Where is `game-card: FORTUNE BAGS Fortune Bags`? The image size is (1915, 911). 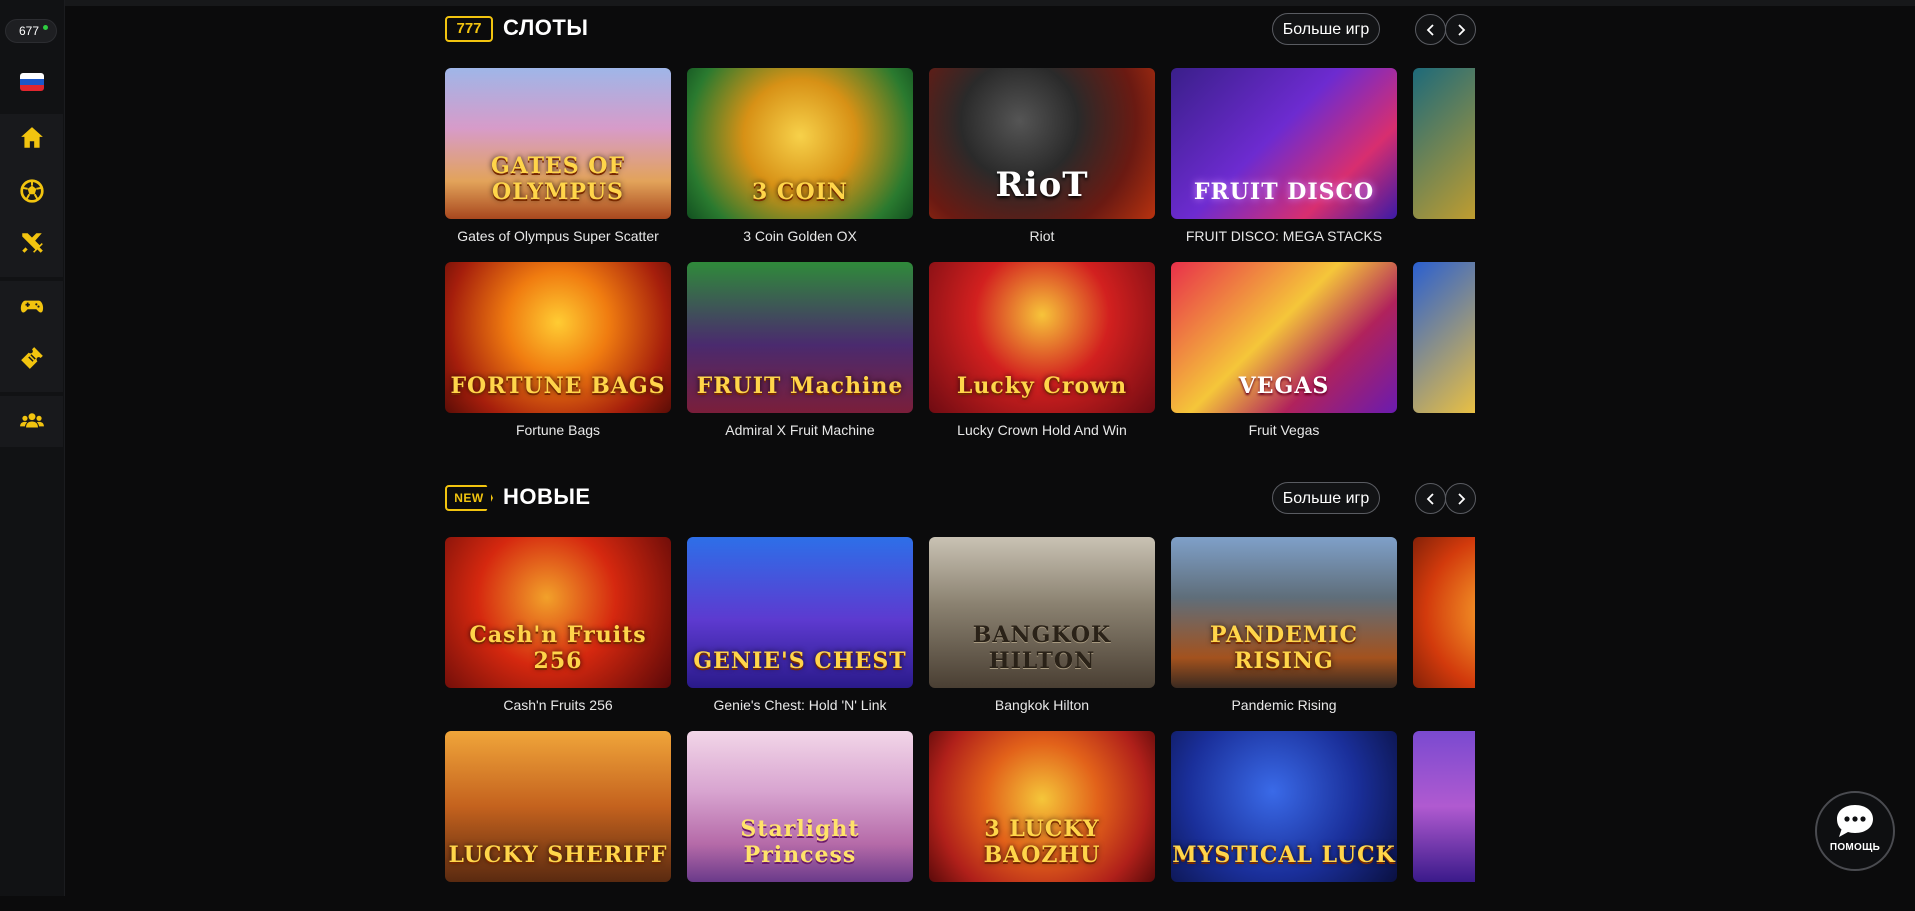 game-card: FORTUNE BAGS Fortune Bags is located at coordinates (558, 350).